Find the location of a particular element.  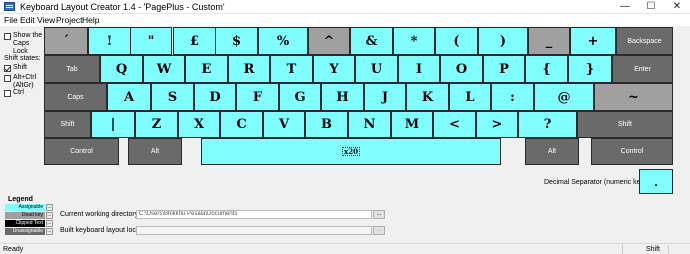

key-tilde: ~ is located at coordinates (633, 97).